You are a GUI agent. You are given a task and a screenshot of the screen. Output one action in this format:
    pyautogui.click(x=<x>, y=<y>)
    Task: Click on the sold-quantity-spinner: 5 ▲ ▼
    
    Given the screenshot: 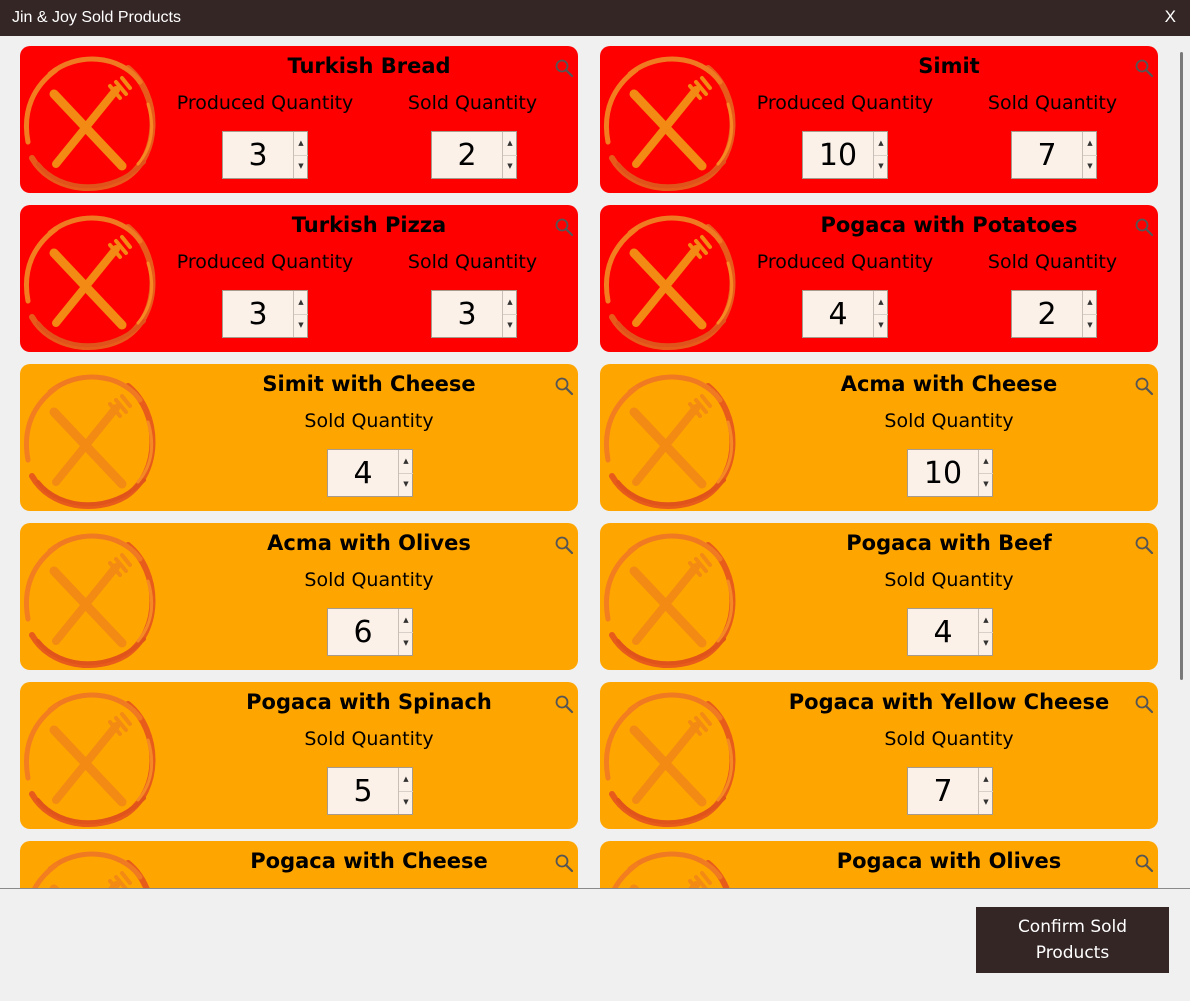 What is the action you would take?
    pyautogui.click(x=370, y=791)
    